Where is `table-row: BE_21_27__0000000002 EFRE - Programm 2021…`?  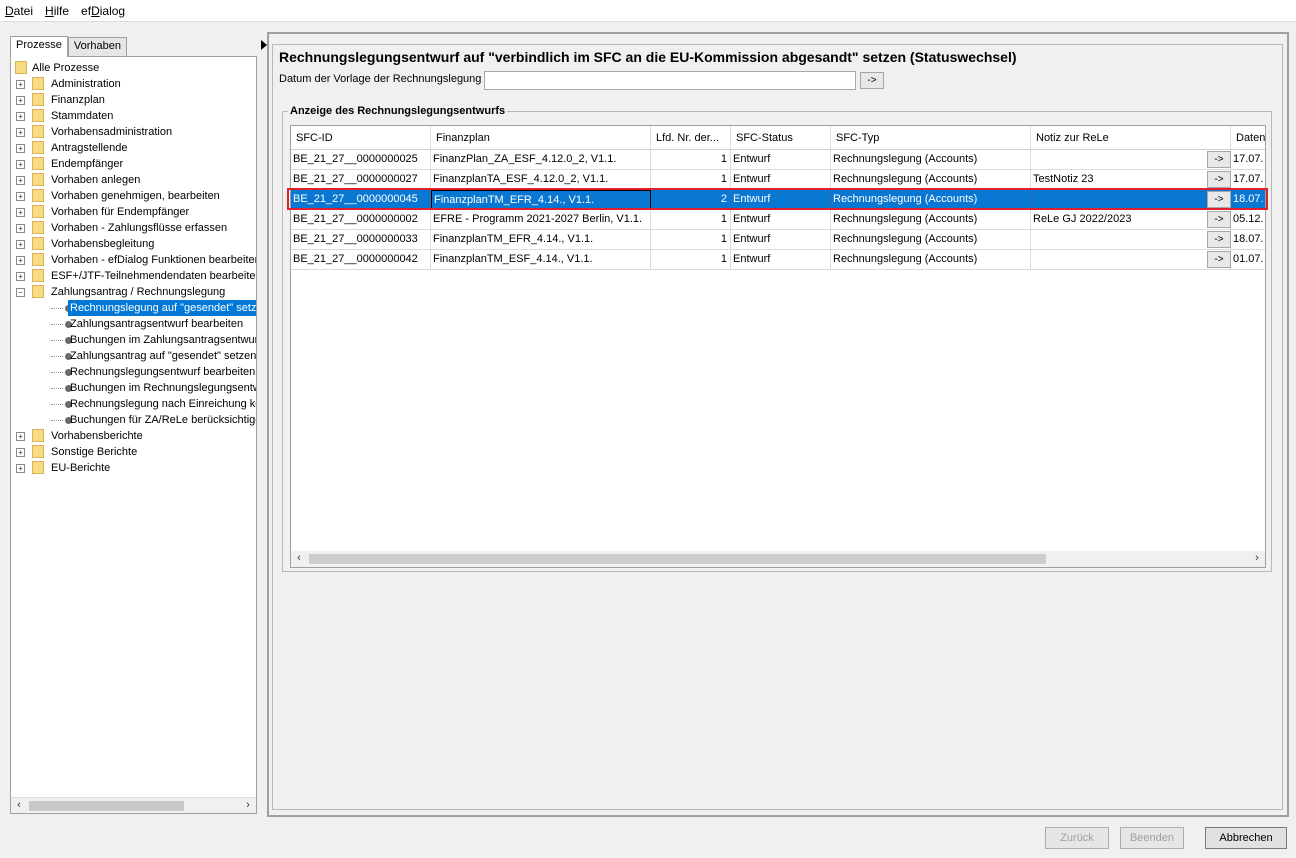 table-row: BE_21_27__0000000002 EFRE - Programm 2021… is located at coordinates (778, 220).